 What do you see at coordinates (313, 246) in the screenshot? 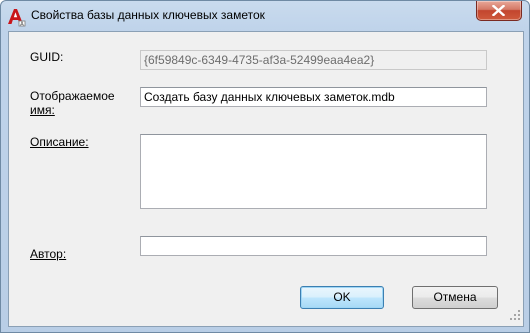
I see `author-input` at bounding box center [313, 246].